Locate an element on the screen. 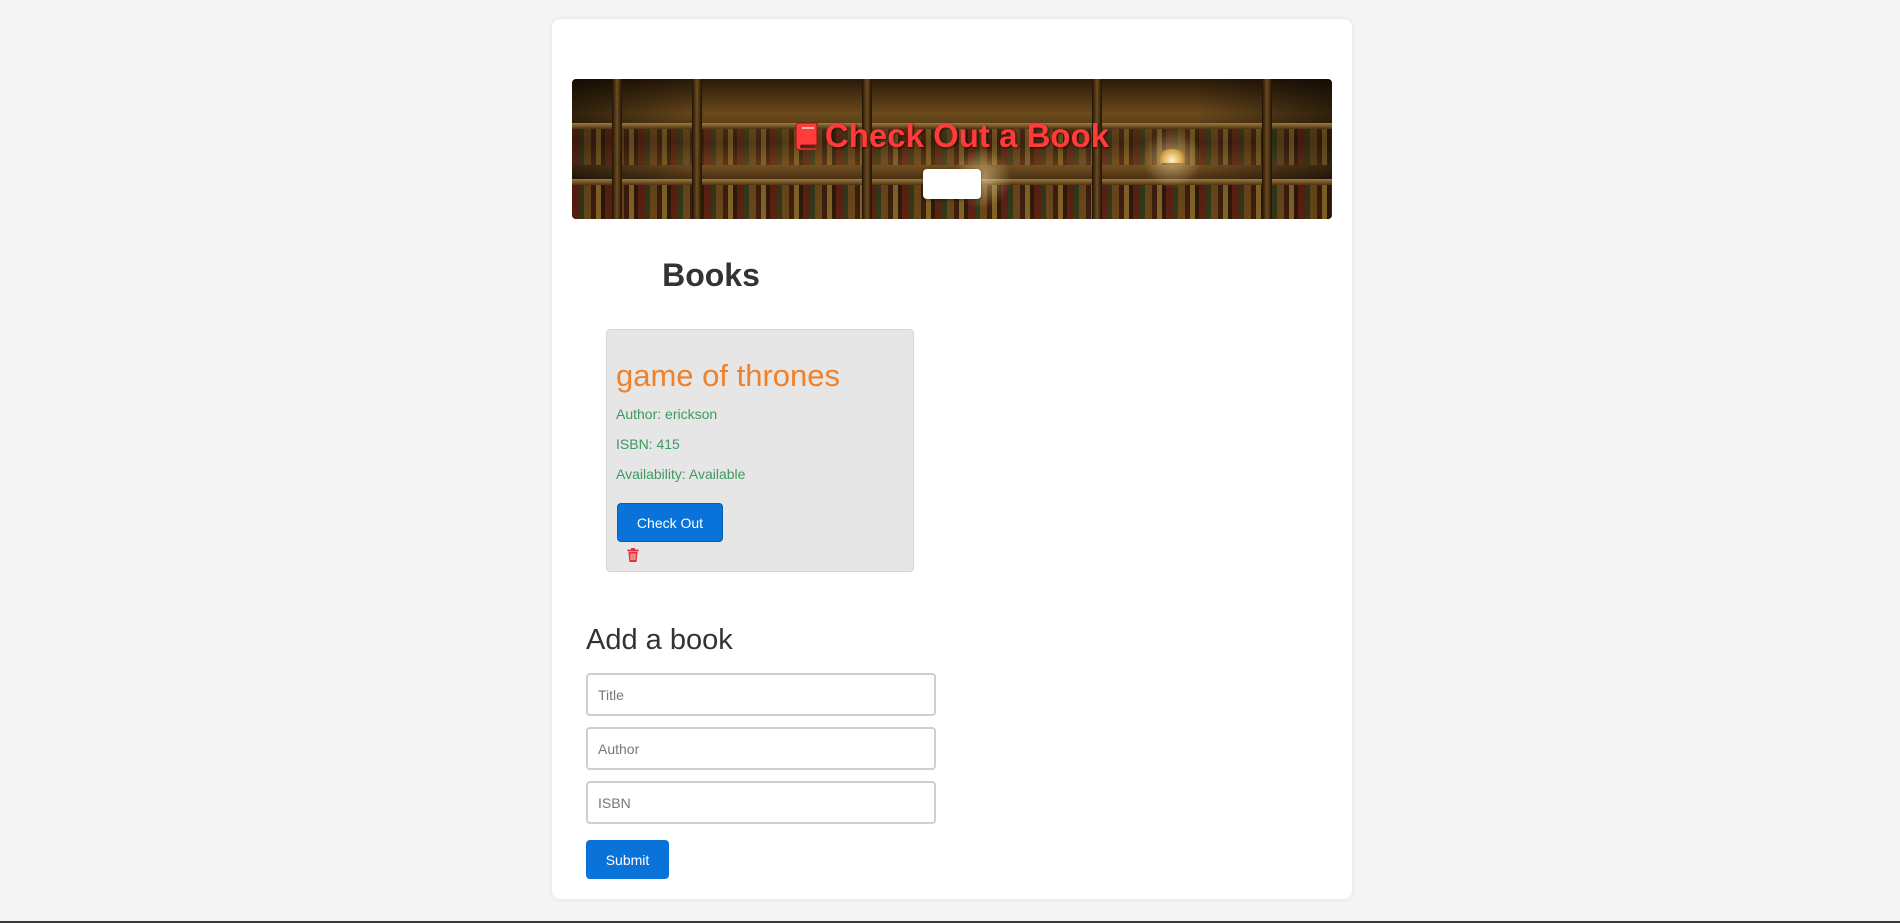  book-availability: Availability: Available is located at coordinates (681, 474).